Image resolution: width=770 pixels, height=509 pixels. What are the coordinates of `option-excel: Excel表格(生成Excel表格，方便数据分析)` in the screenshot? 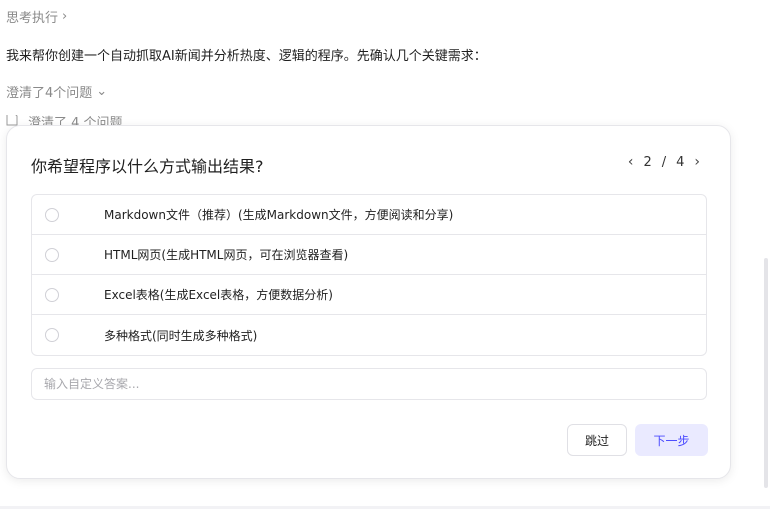 It's located at (369, 295).